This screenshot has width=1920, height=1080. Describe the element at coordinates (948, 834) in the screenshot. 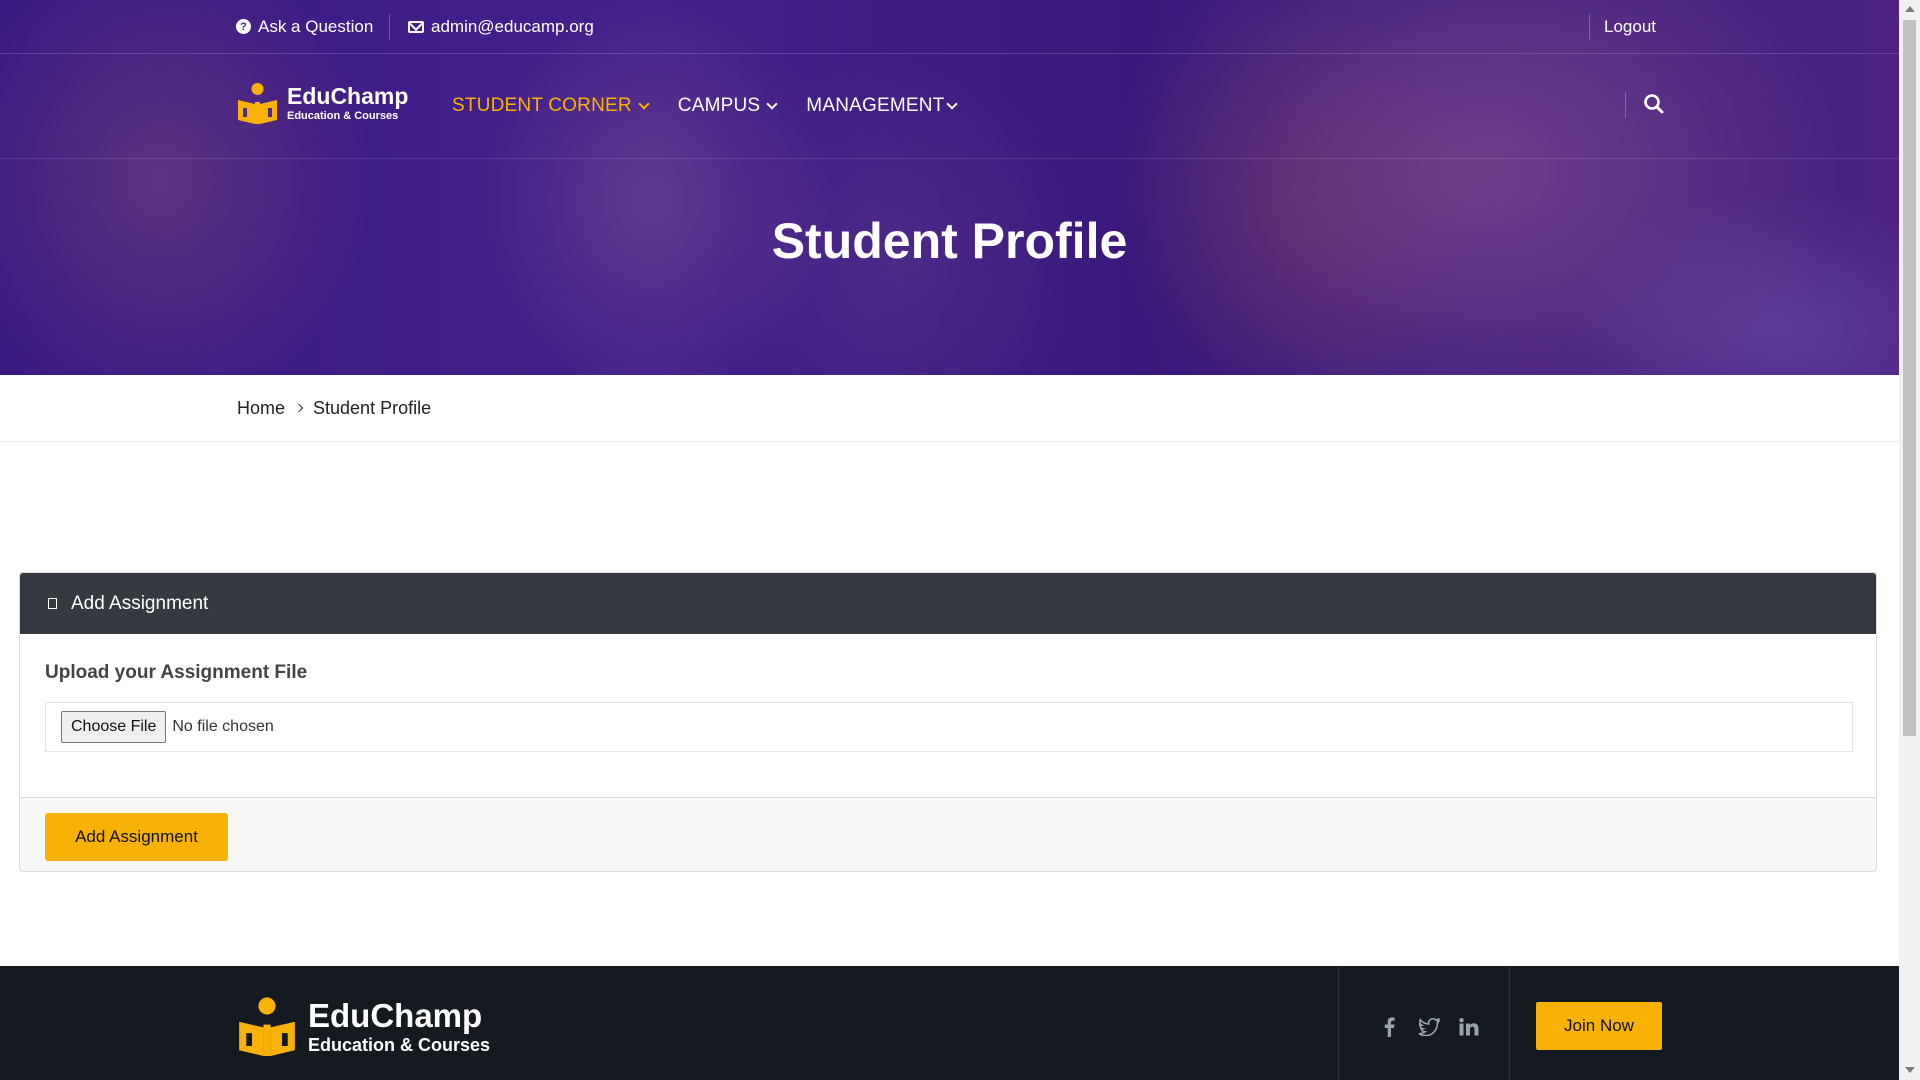

I see `card-footer: Add Assignment` at that location.